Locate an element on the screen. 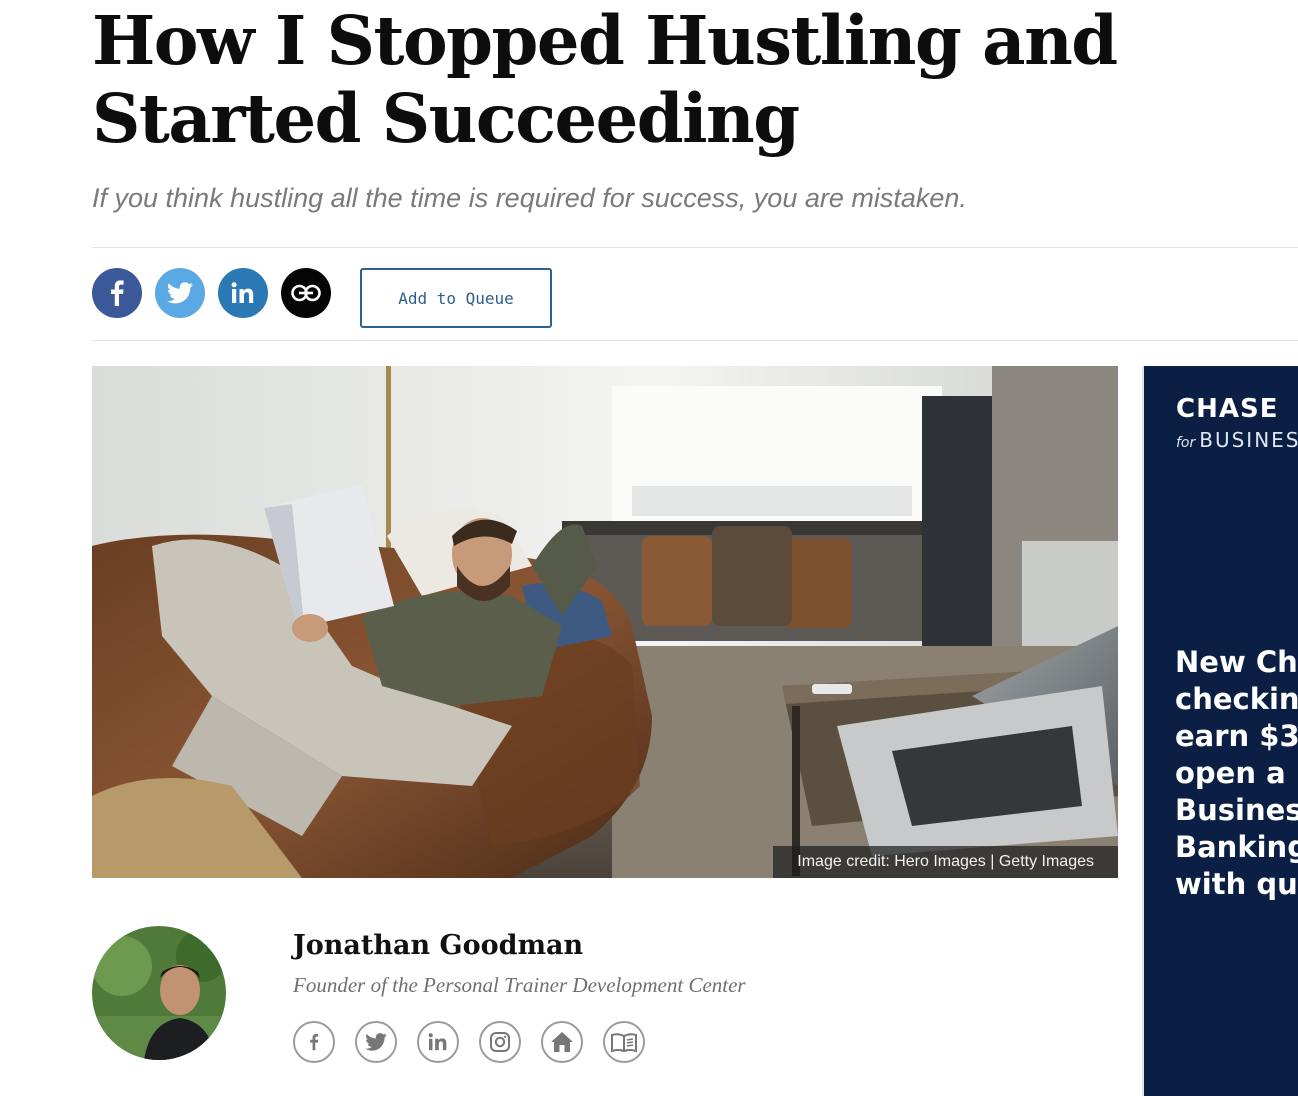 Image resolution: width=1298 pixels, height=1096 pixels. book-icon is located at coordinates (624, 1042).